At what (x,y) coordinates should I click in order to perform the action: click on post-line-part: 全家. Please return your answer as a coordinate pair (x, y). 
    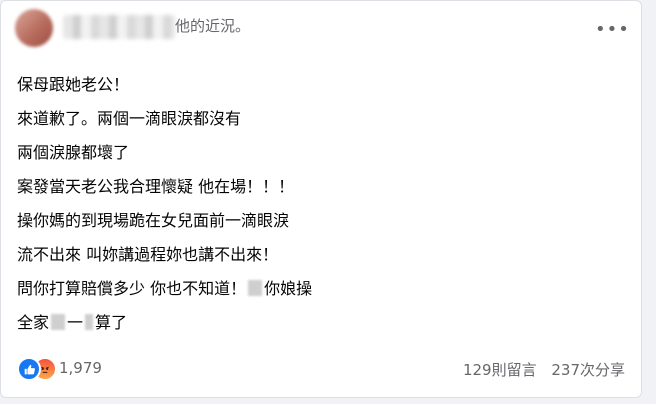
    Looking at the image, I should click on (33, 322).